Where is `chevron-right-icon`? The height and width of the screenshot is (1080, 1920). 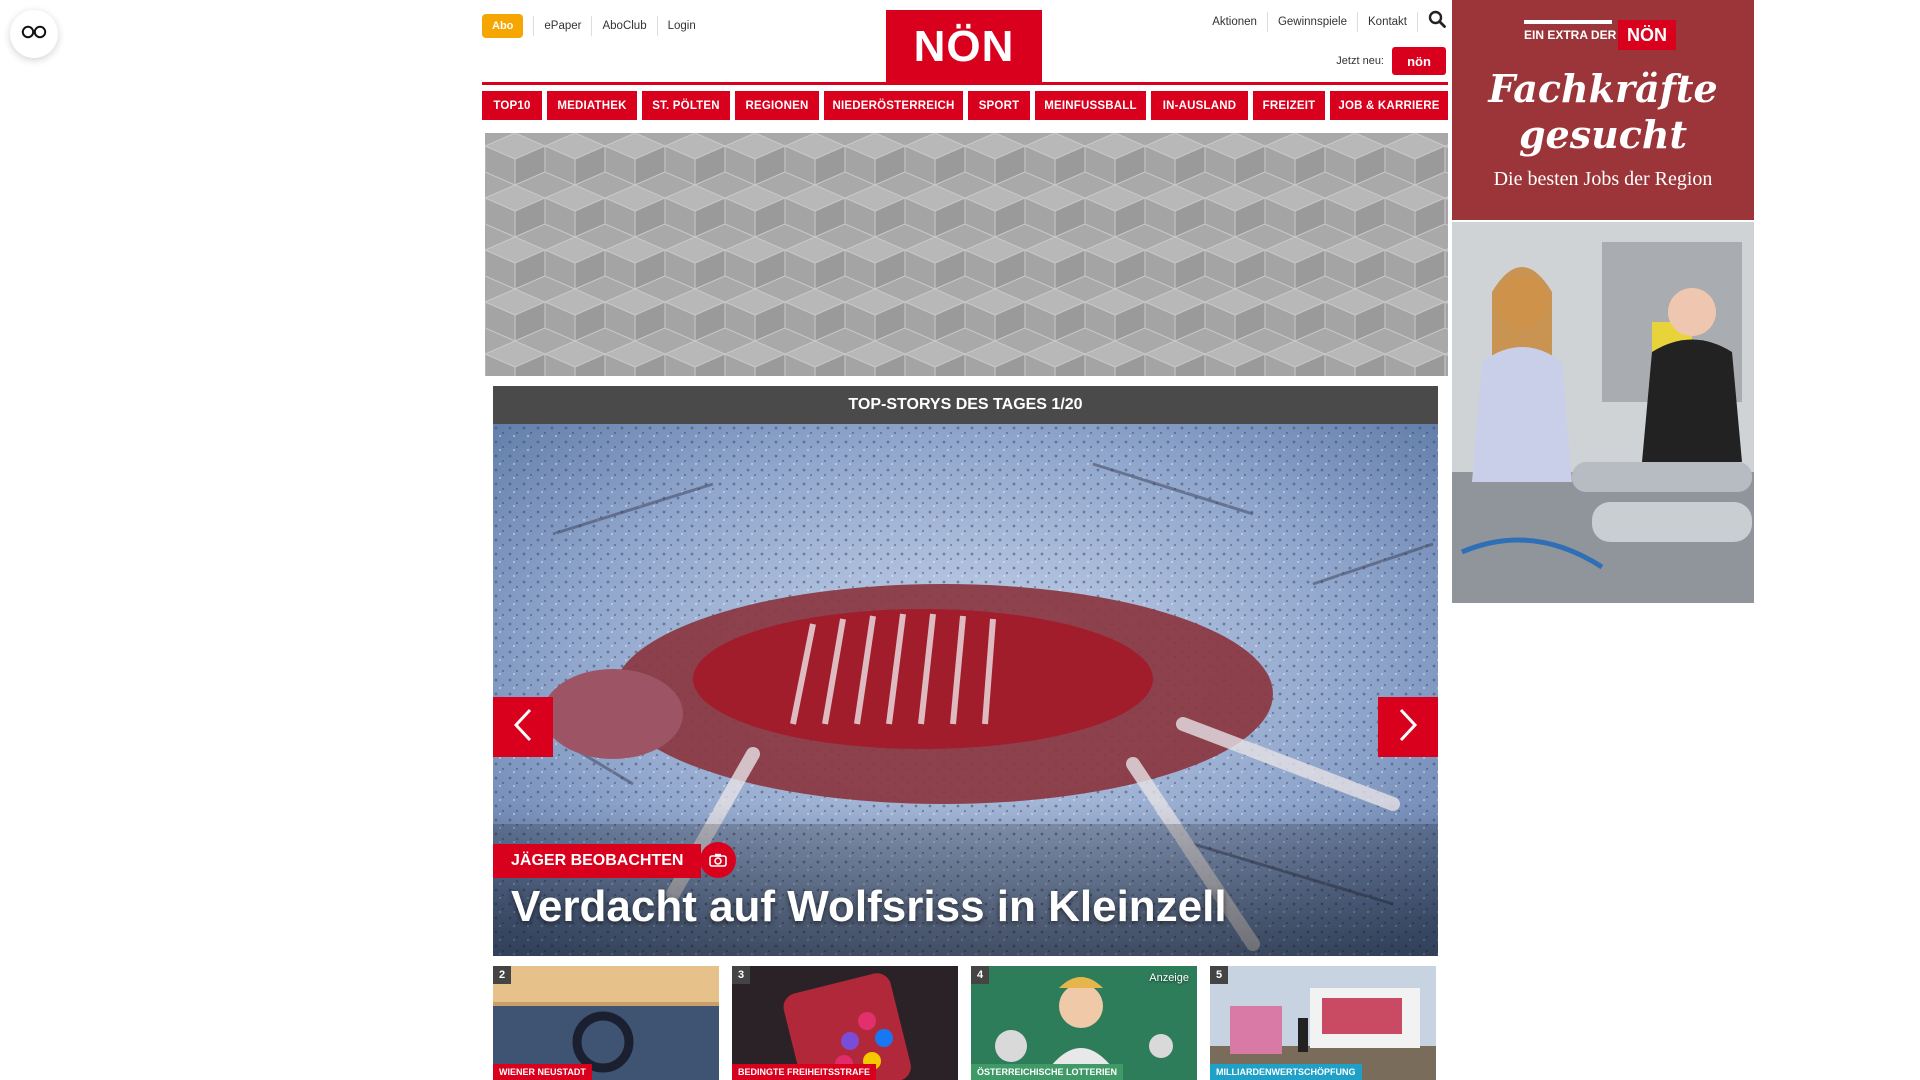
chevron-right-icon is located at coordinates (1408, 727).